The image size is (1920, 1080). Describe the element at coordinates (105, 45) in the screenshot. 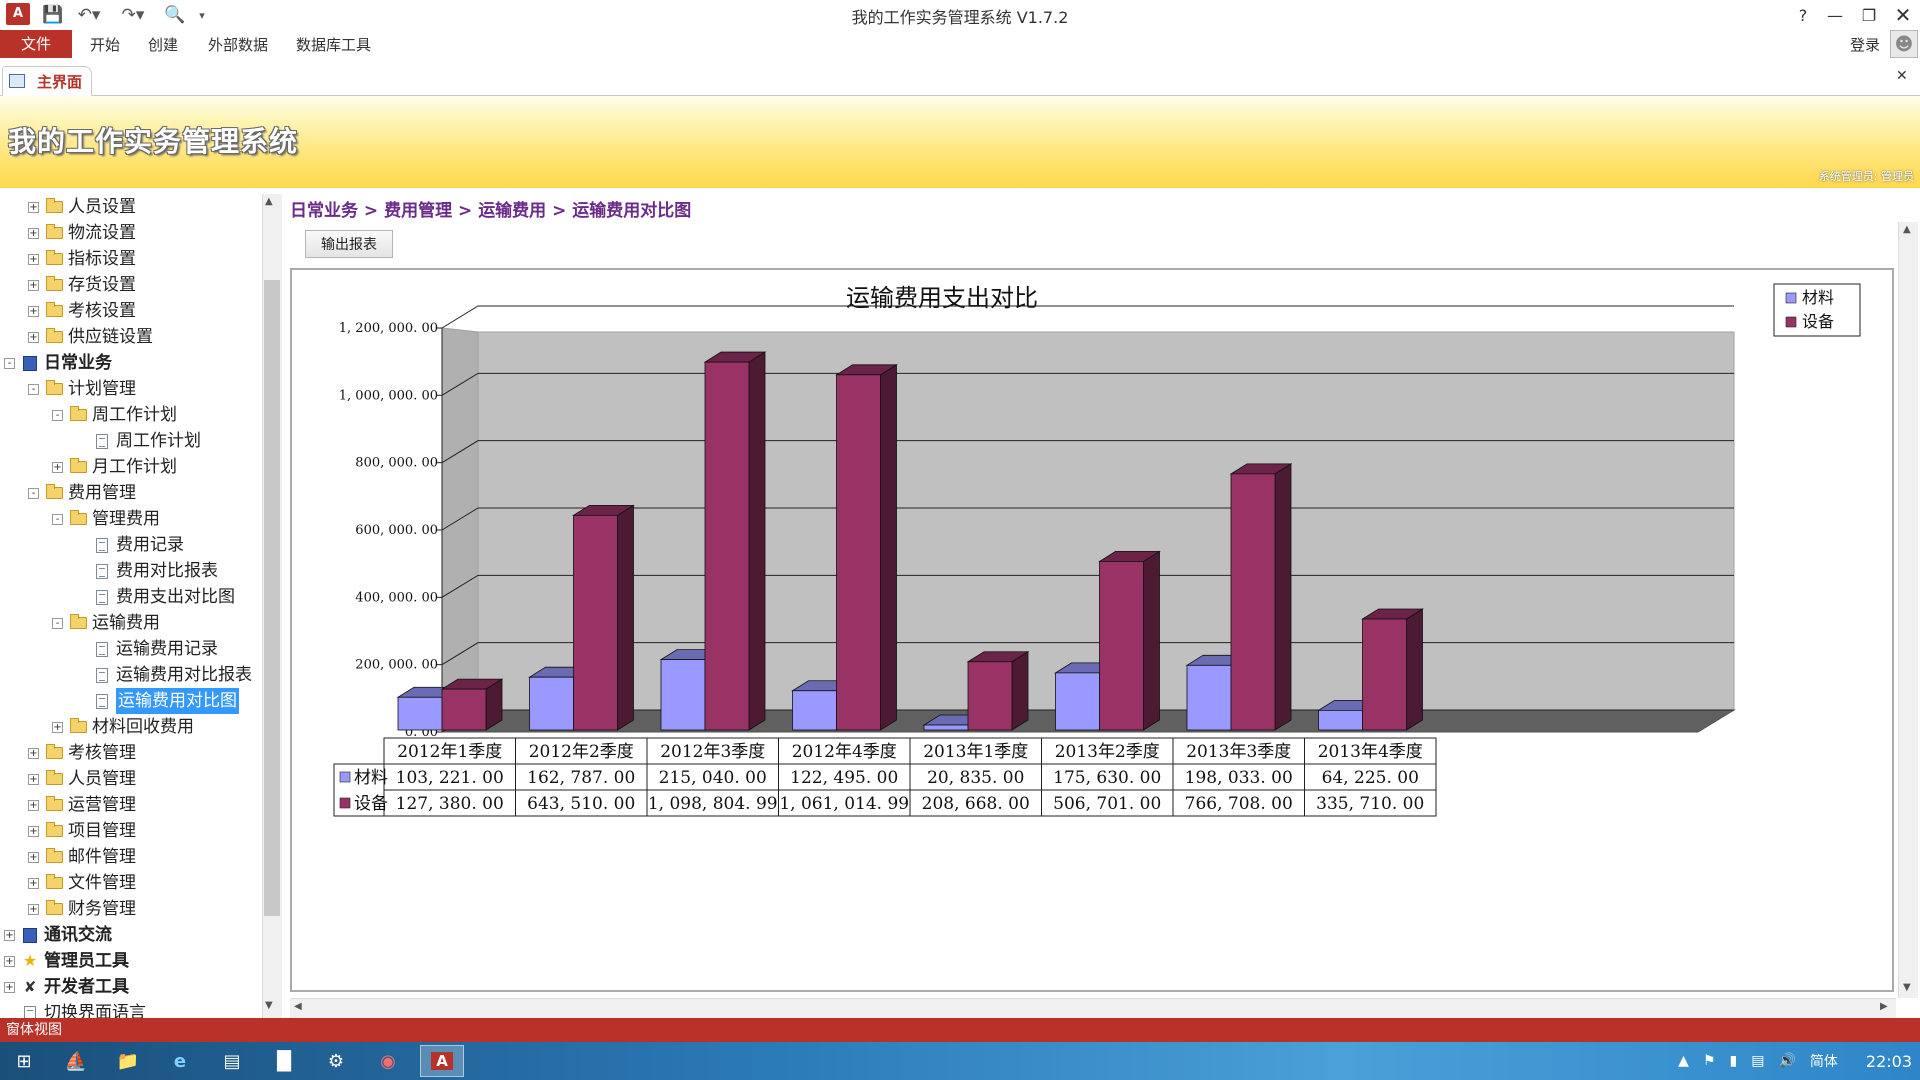

I see `tab-home: 开始` at that location.